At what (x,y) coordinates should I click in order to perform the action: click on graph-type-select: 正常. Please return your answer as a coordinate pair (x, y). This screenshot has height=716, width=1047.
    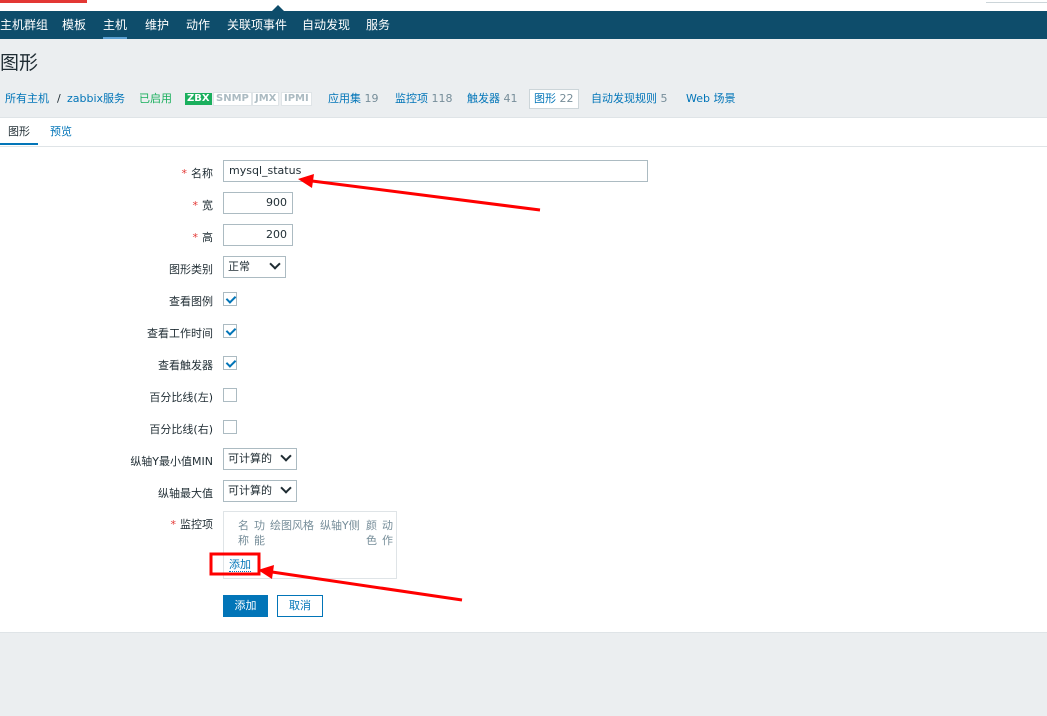
    Looking at the image, I should click on (254, 267).